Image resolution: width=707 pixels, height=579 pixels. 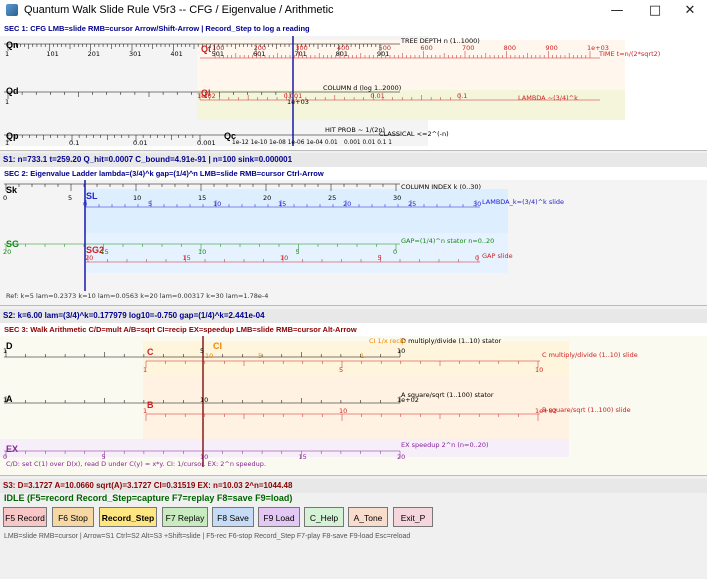 What do you see at coordinates (324, 517) in the screenshot?
I see `help-button: C_Help` at bounding box center [324, 517].